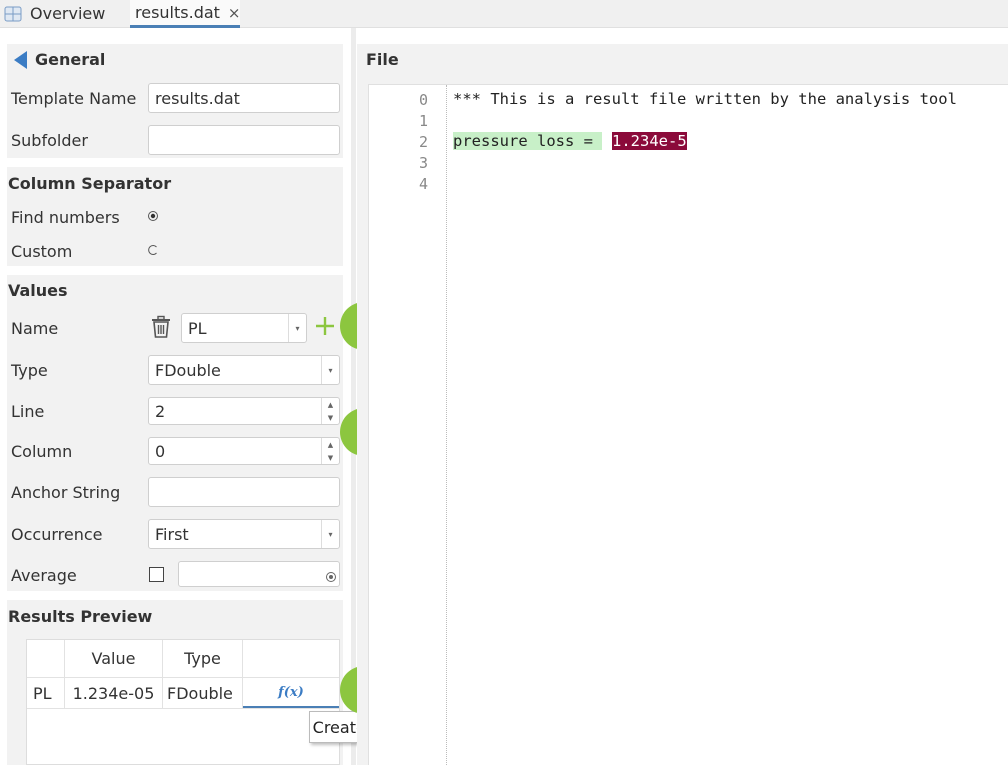 Image resolution: width=1008 pixels, height=765 pixels. What do you see at coordinates (42, 693) in the screenshot?
I see `row-name-cell: PL` at bounding box center [42, 693].